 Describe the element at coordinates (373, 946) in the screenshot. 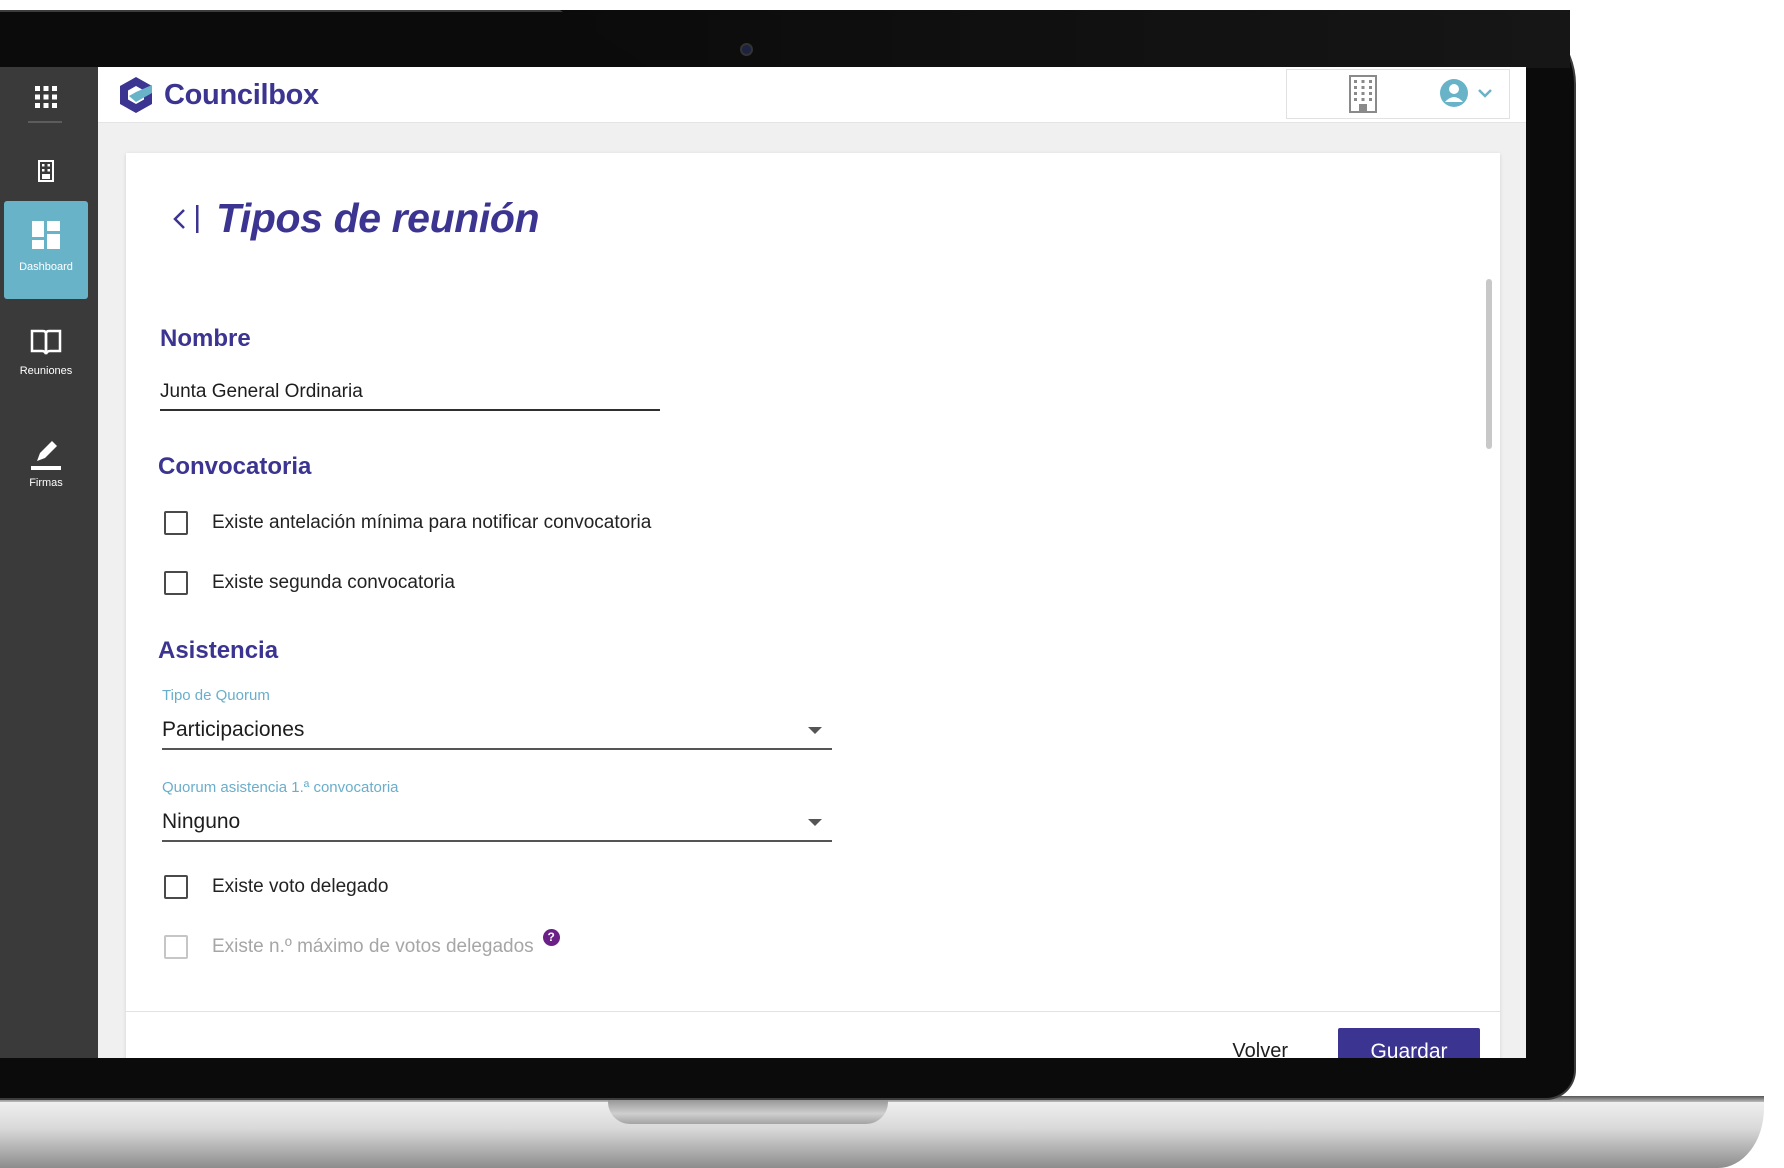

I see `checkbox-label: Existe n.º máximo de votos delegados` at that location.